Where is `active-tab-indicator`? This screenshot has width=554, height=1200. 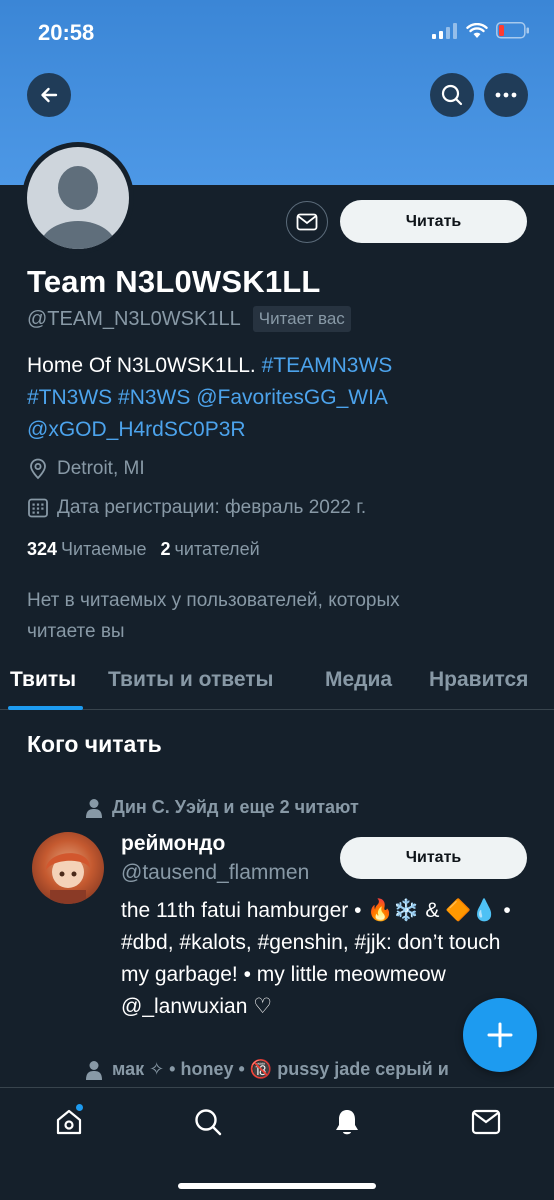 active-tab-indicator is located at coordinates (45, 708).